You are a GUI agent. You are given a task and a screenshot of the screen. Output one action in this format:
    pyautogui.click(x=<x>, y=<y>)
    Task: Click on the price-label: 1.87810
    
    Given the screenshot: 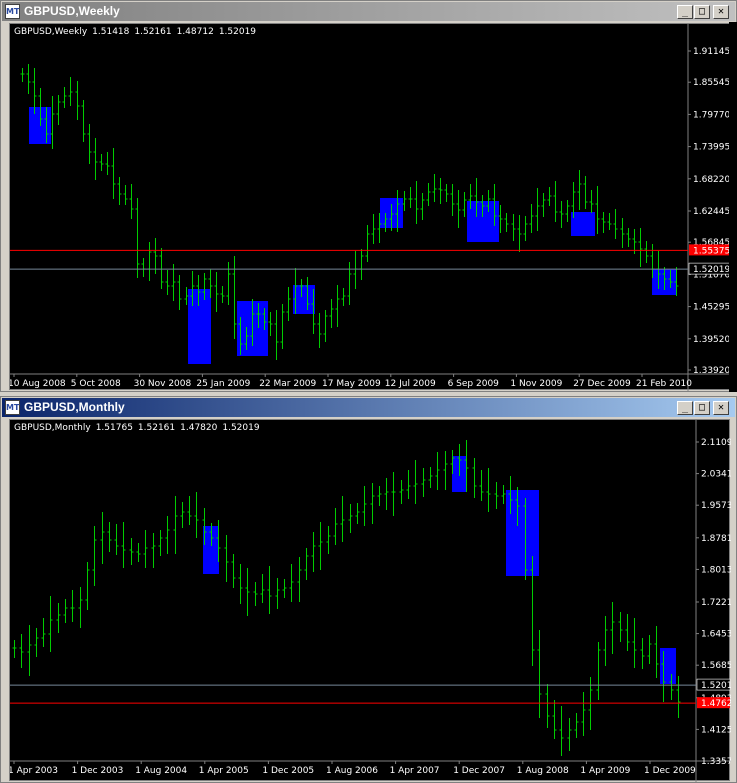 What is the action you would take?
    pyautogui.click(x=716, y=539)
    